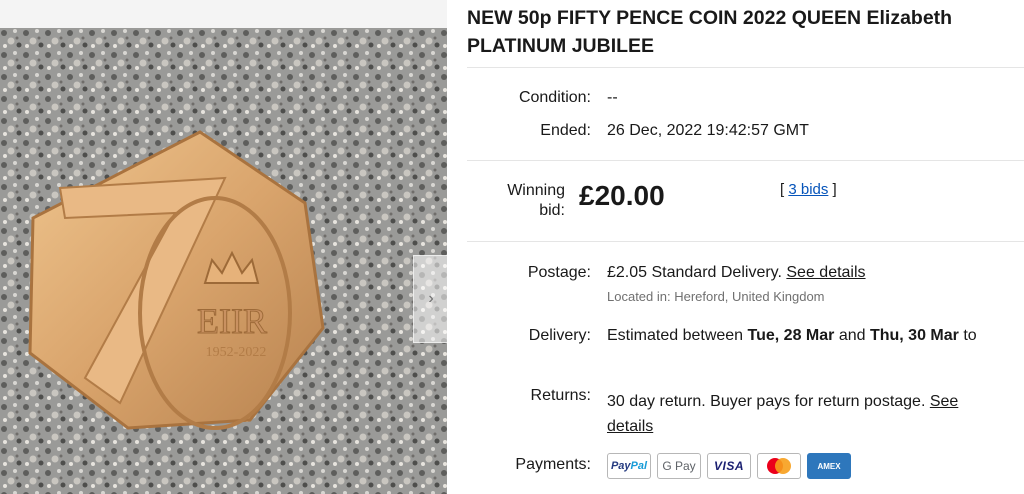  I want to click on coin-cipher: EIIR, so click(232, 321).